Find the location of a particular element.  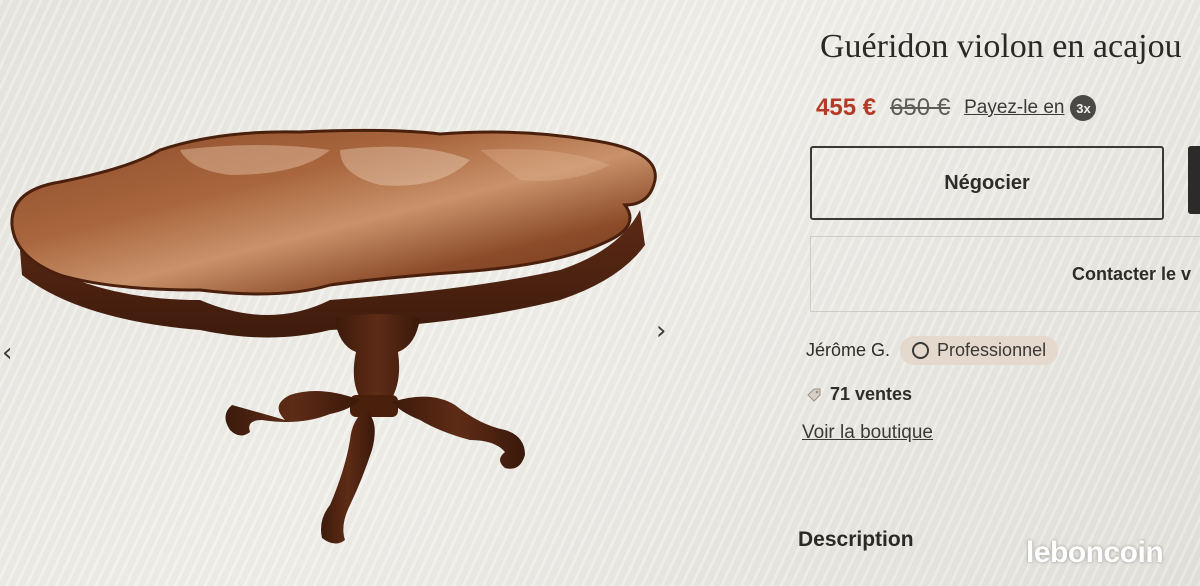

seller-name: Jérôme G. is located at coordinates (848, 350).